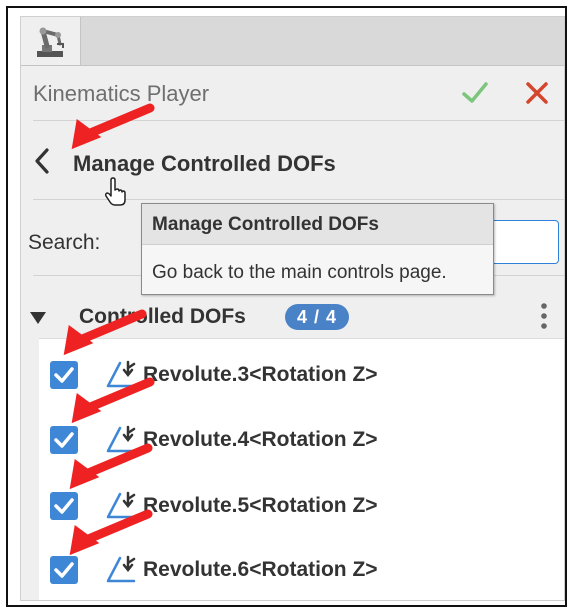 The height and width of the screenshot is (615, 575). I want to click on dof-label: Revolute.5<Rotation Z>, so click(260, 505).